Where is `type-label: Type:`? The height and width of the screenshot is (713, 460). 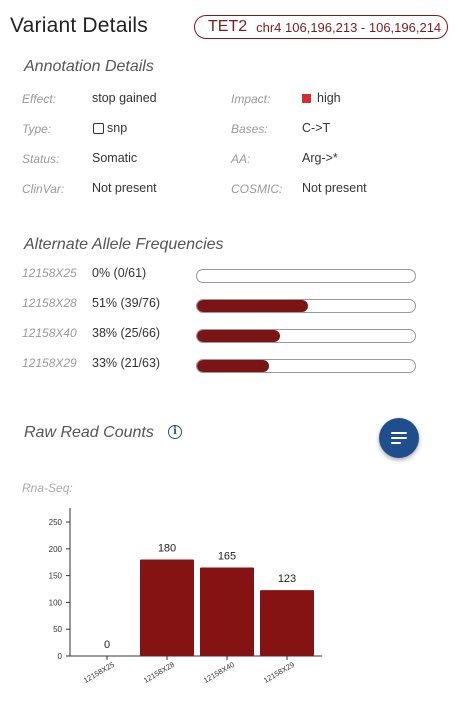
type-label: Type: is located at coordinates (37, 129).